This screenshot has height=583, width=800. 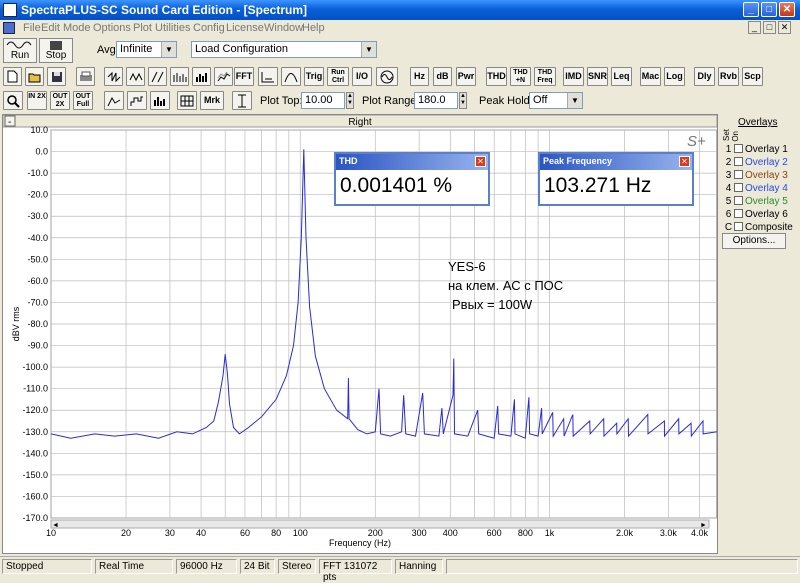 I want to click on peak-hold-select: Off ▼, so click(x=556, y=100).